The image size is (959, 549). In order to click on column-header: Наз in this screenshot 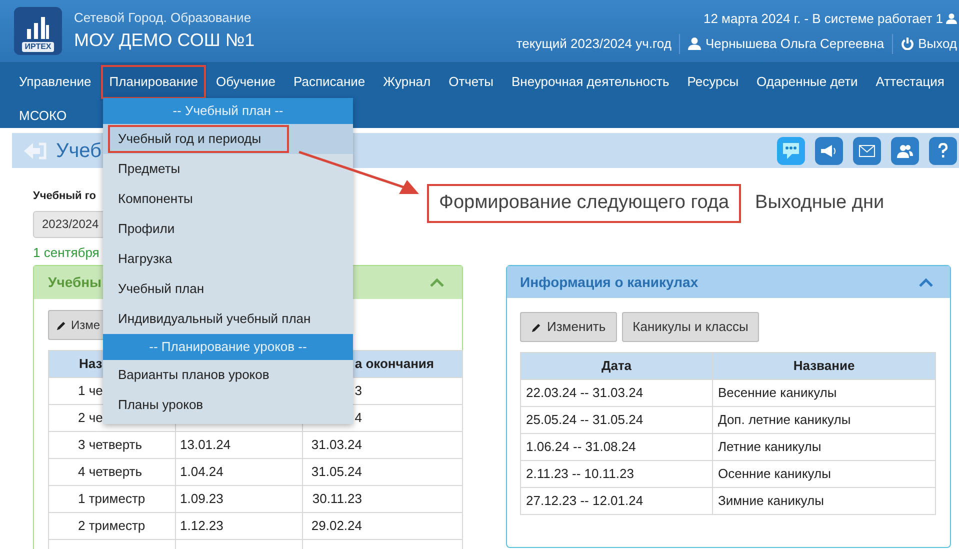, I will do `click(90, 364)`.